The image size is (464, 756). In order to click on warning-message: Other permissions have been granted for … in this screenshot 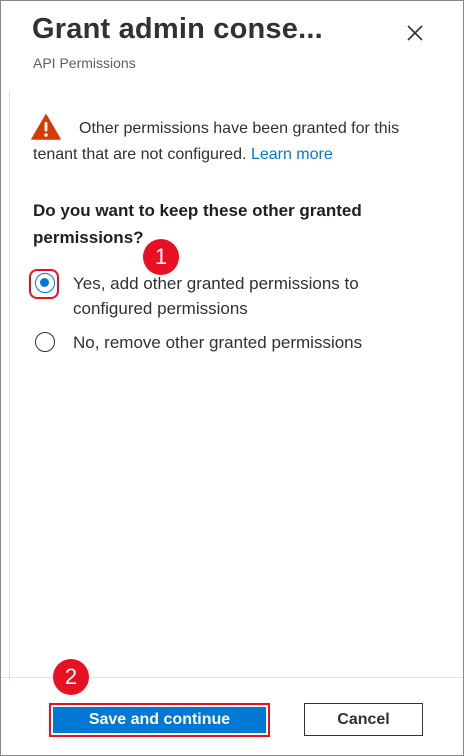, I will do `click(238, 142)`.